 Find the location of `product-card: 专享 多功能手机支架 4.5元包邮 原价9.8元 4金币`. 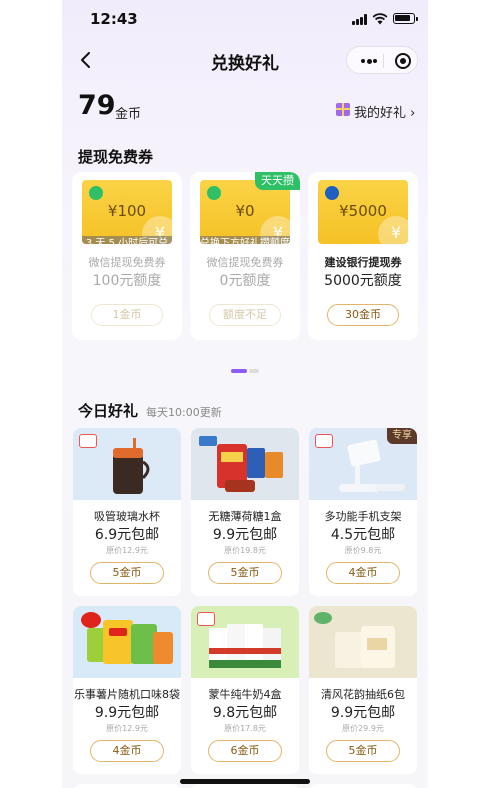

product-card: 专享 多功能手机支架 4.5元包邮 原价9.8元 4金币 is located at coordinates (363, 512).